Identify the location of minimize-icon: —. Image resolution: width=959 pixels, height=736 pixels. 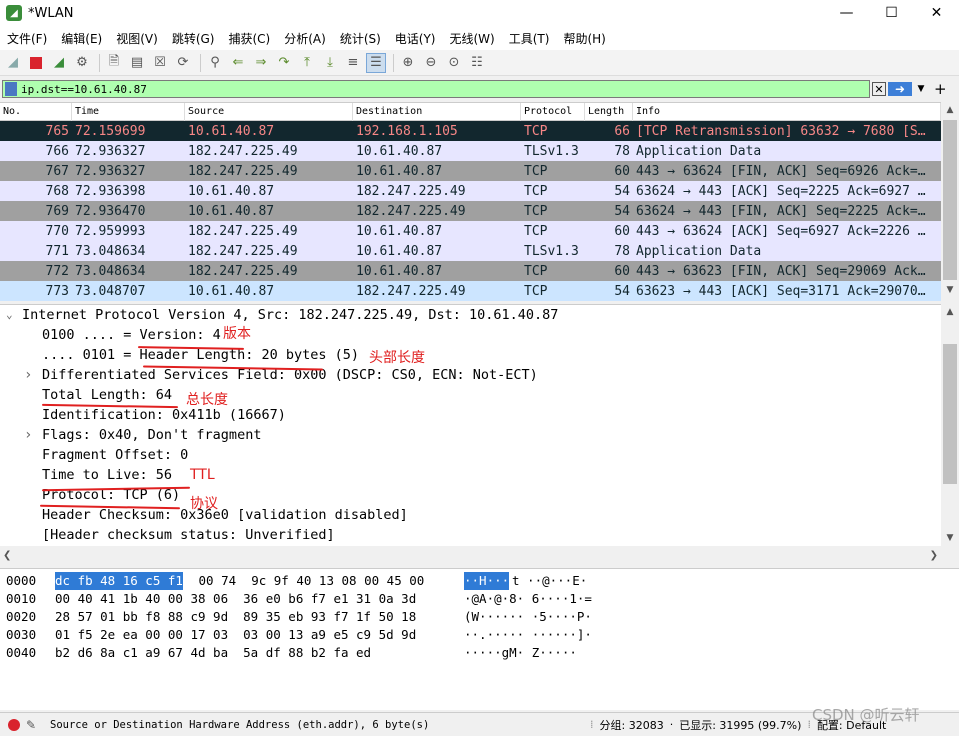
(846, 13).